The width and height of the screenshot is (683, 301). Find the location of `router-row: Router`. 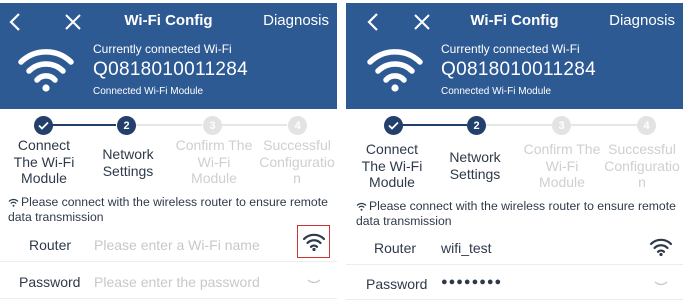

router-row: Router is located at coordinates (168, 243).